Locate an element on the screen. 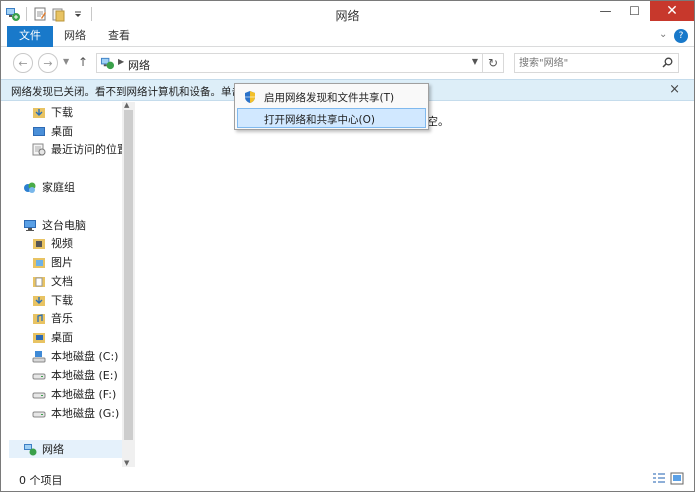  expand-ribbon-icon: ⌄ is located at coordinates (663, 34).